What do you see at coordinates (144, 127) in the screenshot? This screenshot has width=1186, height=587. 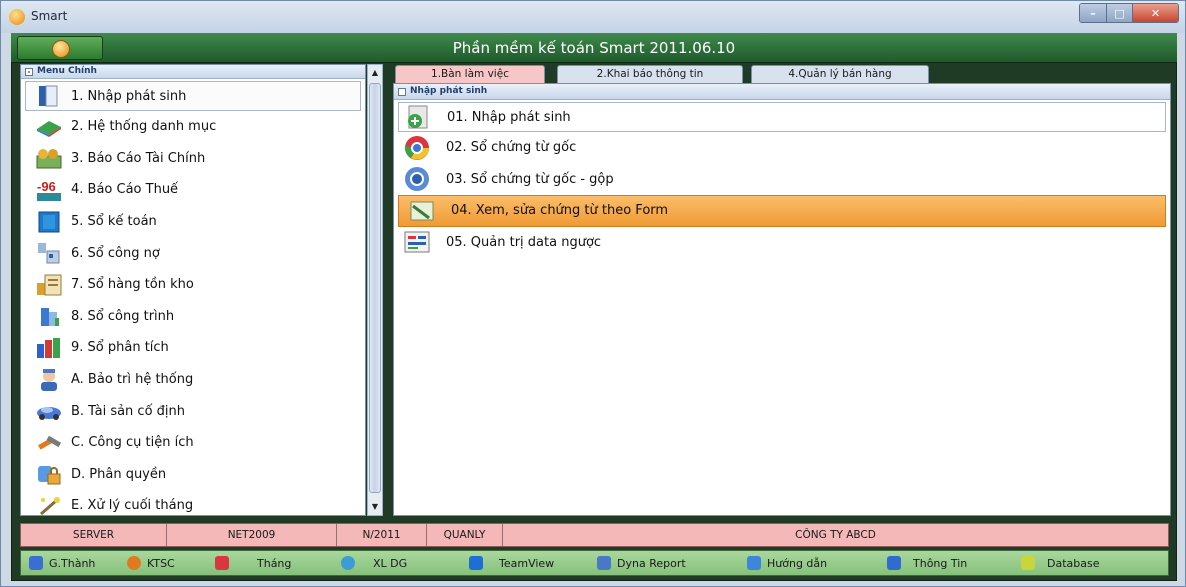 I see `menu-item-label: 2. Hệ thống danh mục` at bounding box center [144, 127].